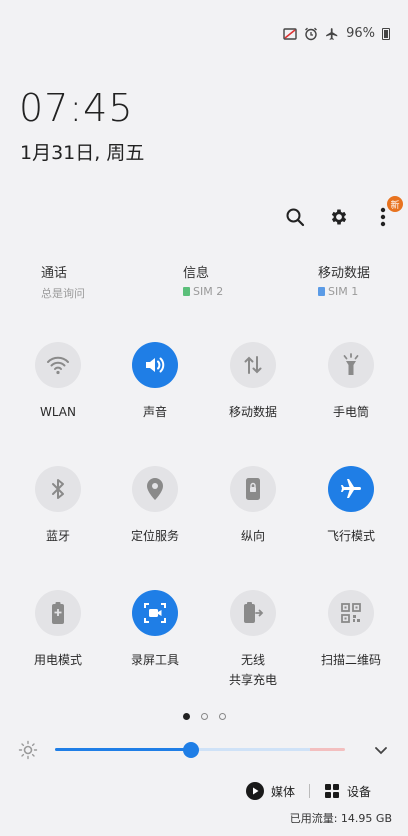 The image size is (408, 836). I want to click on alarm-icon, so click(311, 34).